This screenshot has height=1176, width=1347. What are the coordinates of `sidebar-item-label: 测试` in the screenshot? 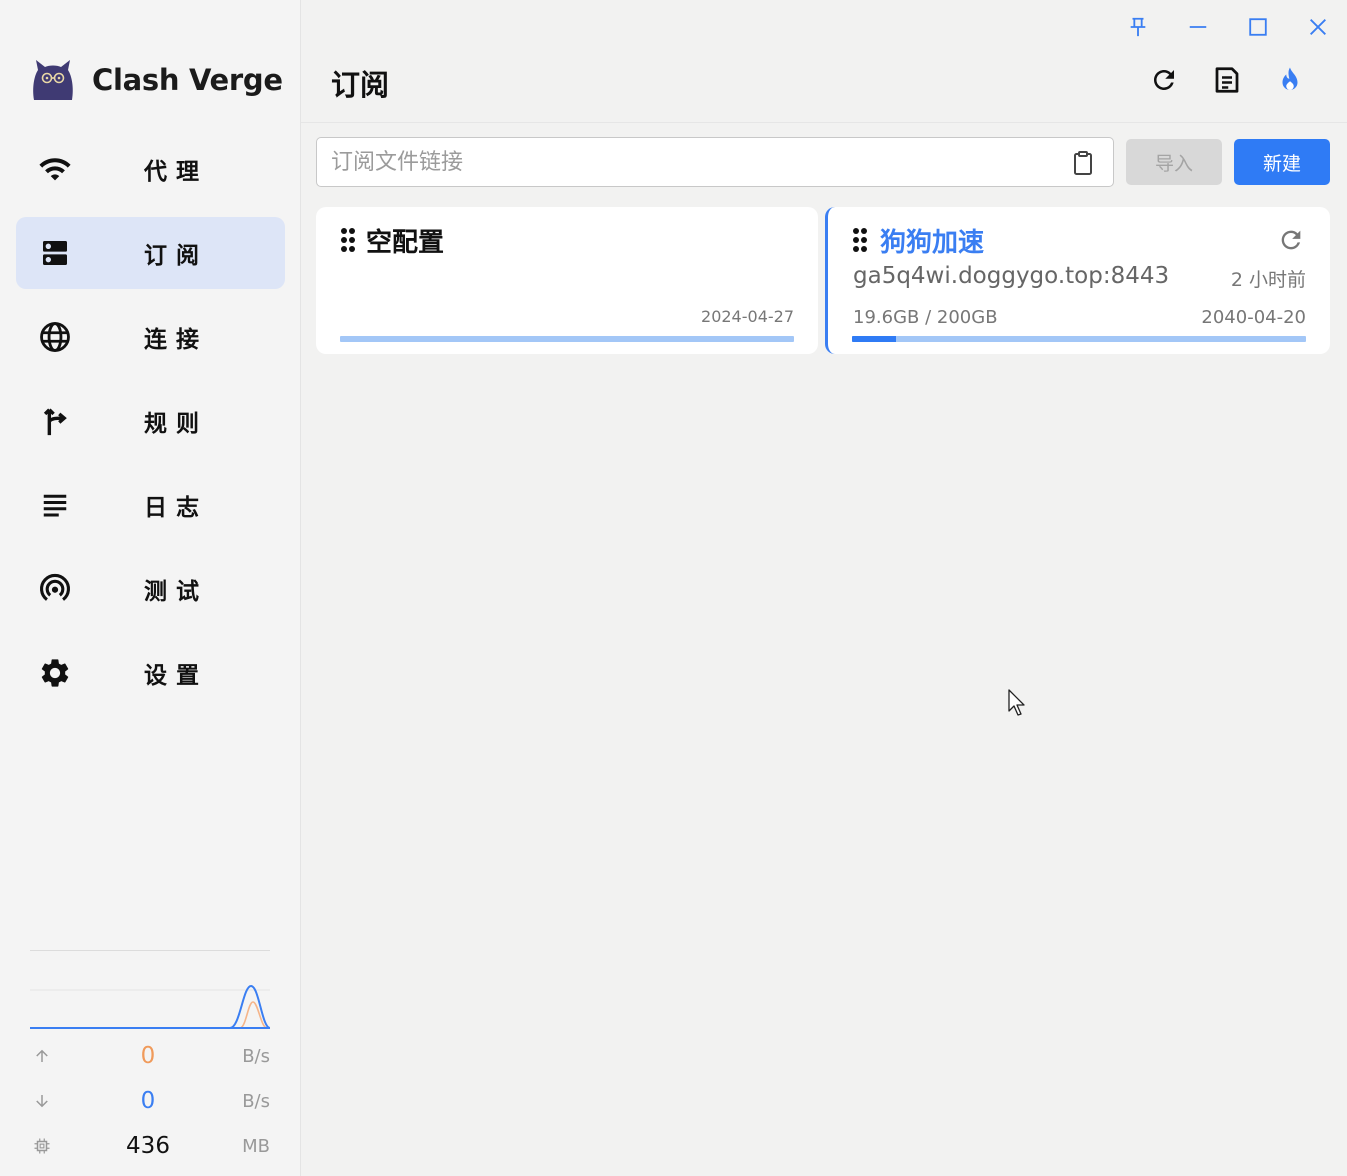 It's located at (176, 592).